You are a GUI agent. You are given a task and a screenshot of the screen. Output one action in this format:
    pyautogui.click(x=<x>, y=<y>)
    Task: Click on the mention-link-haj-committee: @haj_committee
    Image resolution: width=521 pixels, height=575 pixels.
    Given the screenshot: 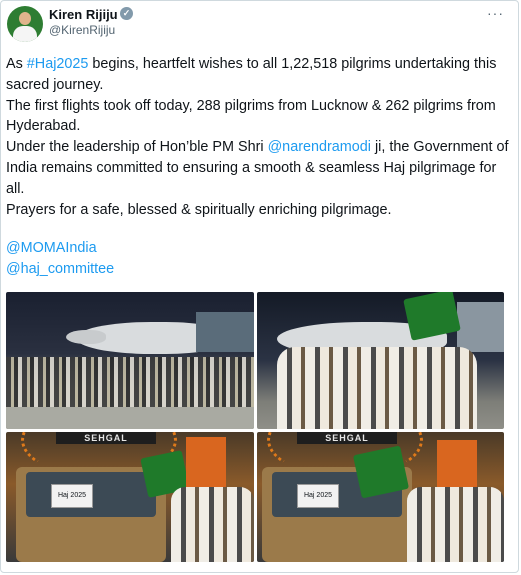 What is the action you would take?
    pyautogui.click(x=60, y=269)
    